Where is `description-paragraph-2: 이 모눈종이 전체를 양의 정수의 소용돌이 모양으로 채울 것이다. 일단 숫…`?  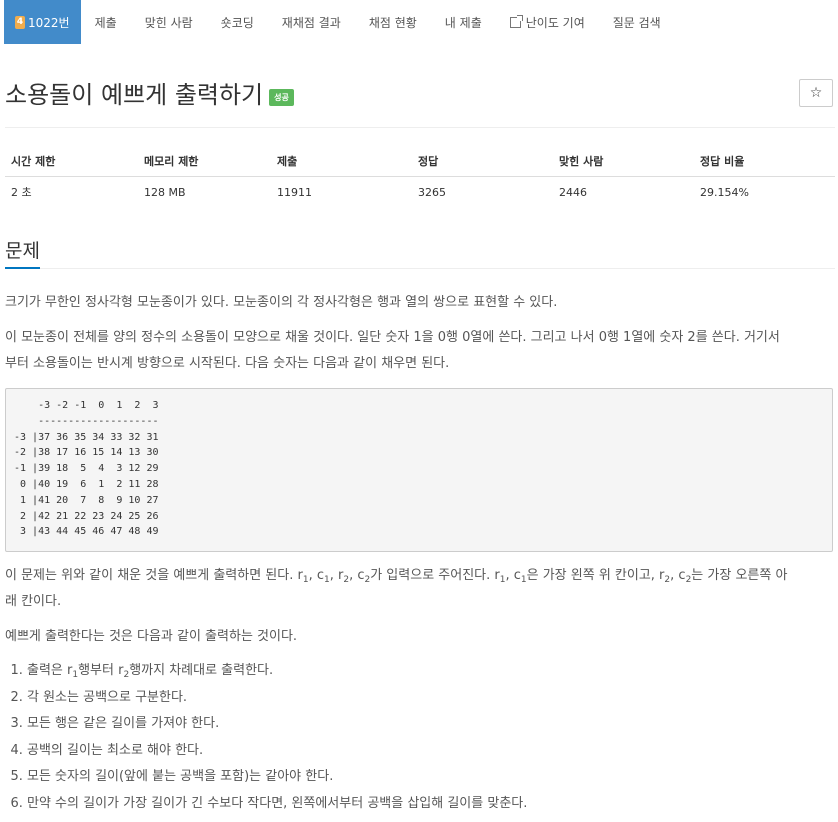 description-paragraph-2: 이 모눈종이 전체를 양의 정수의 소용돌이 모양으로 채울 것이다. 일단 숫… is located at coordinates (420, 351).